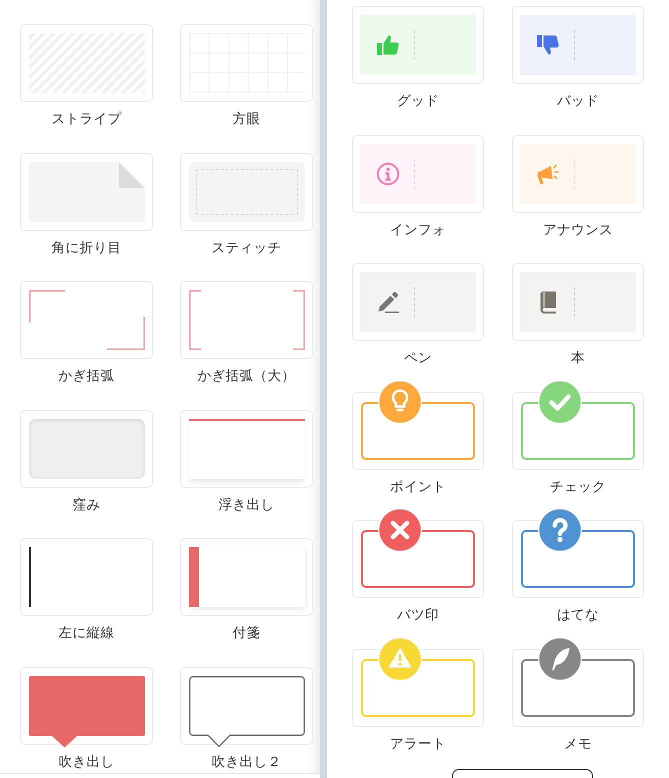 The height and width of the screenshot is (778, 669). Describe the element at coordinates (86, 634) in the screenshot. I see `style-option-label: 左に縦線` at that location.